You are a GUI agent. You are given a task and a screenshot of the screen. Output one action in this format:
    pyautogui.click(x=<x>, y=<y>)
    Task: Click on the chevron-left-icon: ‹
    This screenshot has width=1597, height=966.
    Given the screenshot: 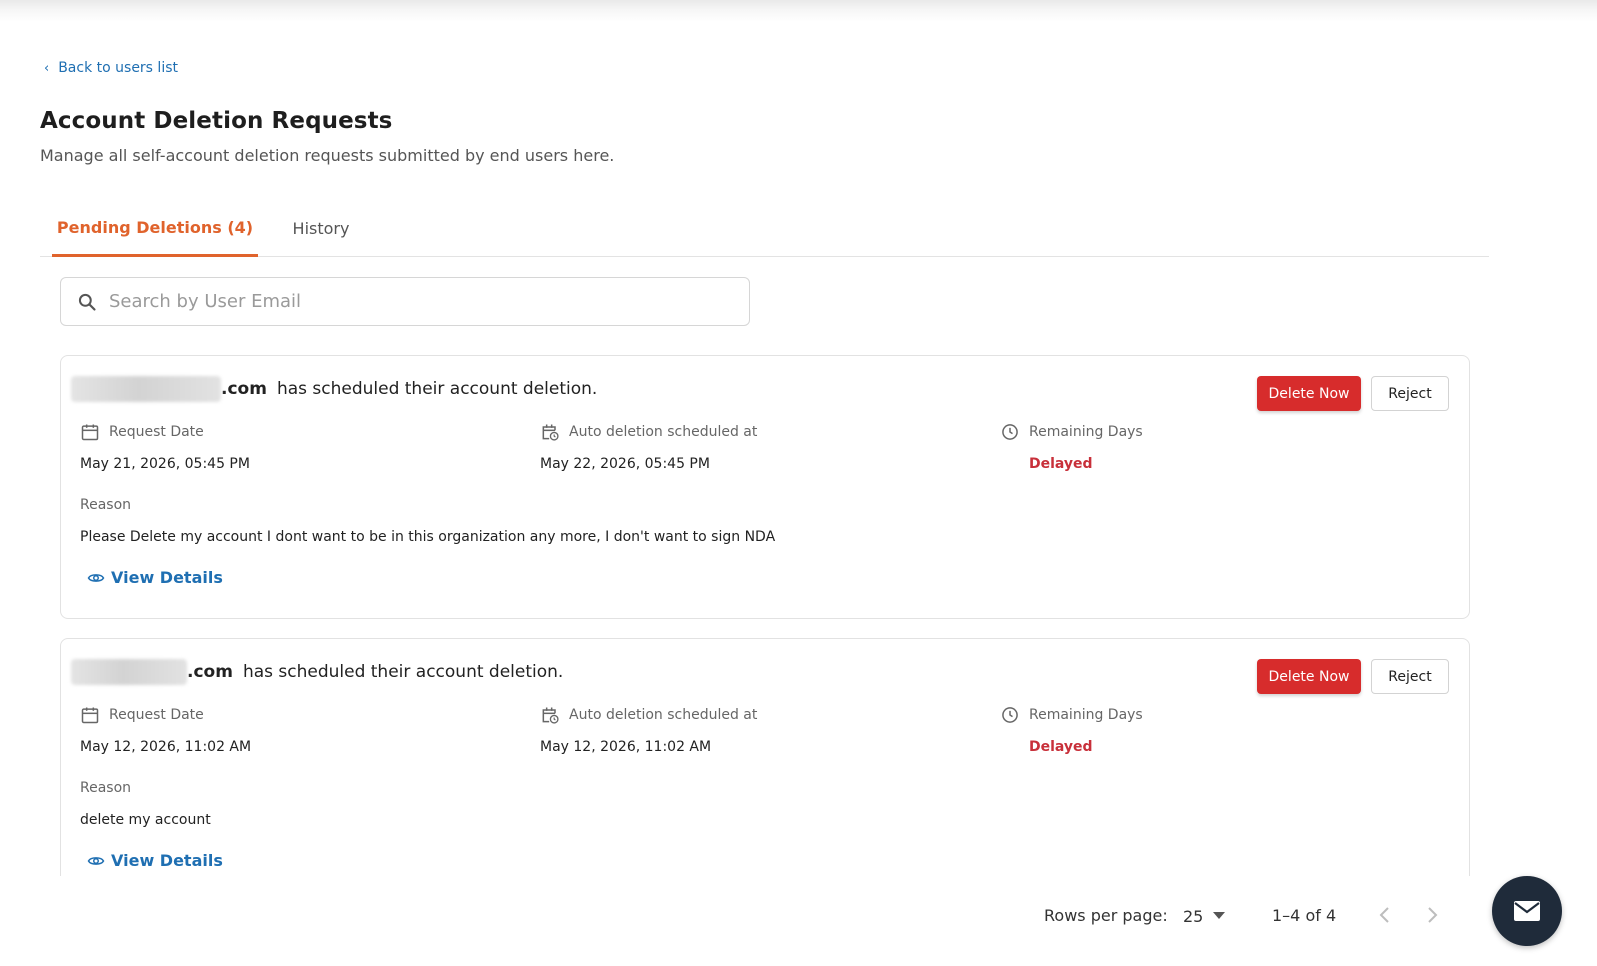 What is the action you would take?
    pyautogui.click(x=47, y=68)
    